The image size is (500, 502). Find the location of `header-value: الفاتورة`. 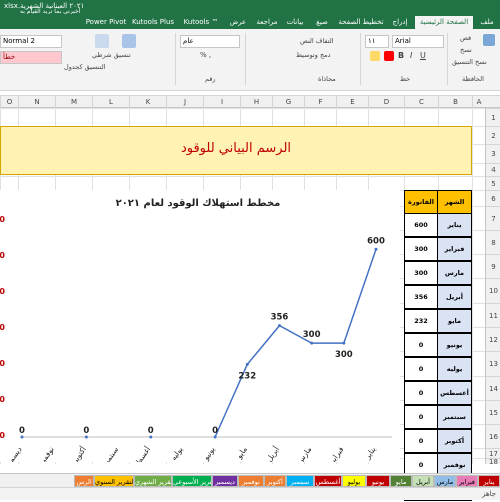

header-value: الفاتورة is located at coordinates (421, 202).